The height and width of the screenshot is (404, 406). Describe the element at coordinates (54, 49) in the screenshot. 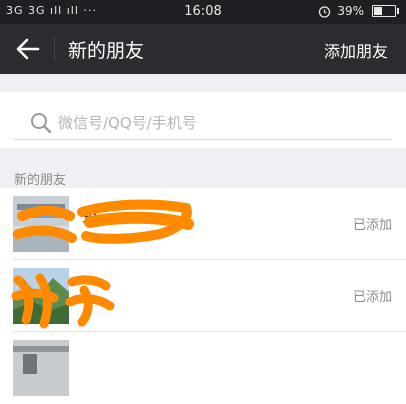

I see `nav-divider` at that location.